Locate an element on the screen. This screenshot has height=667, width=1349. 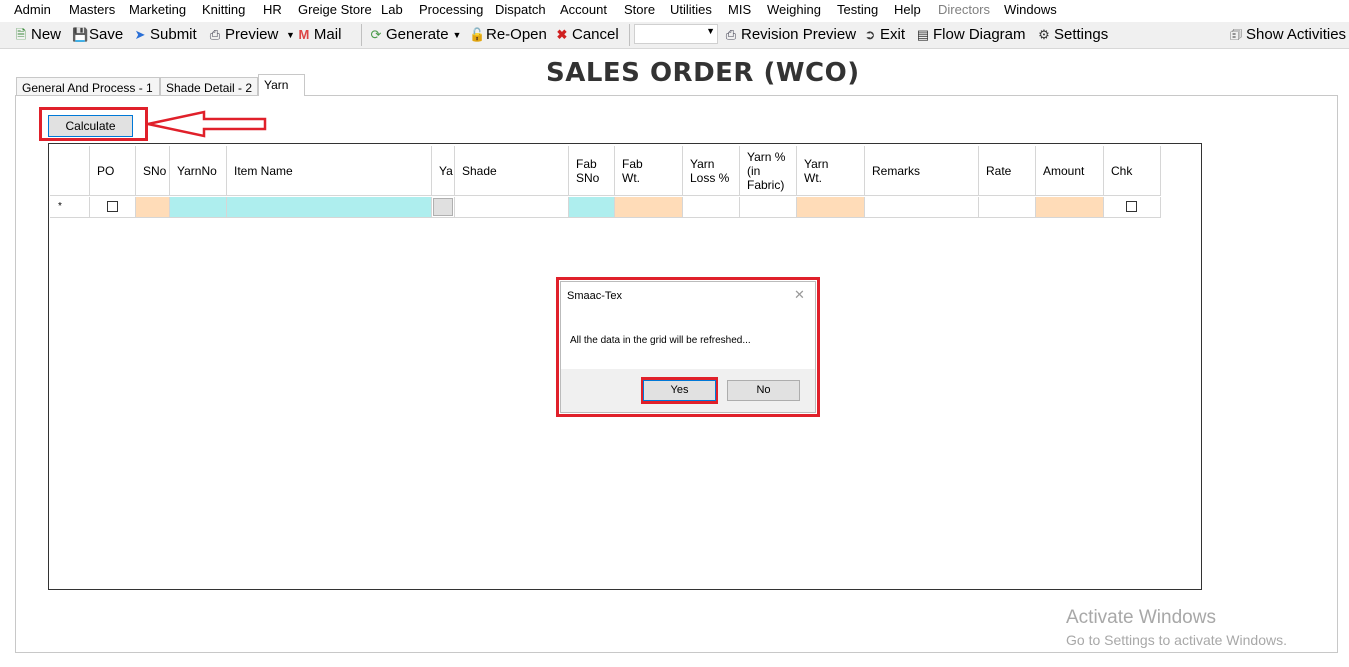
grid-cell-yarnno is located at coordinates (198, 207).